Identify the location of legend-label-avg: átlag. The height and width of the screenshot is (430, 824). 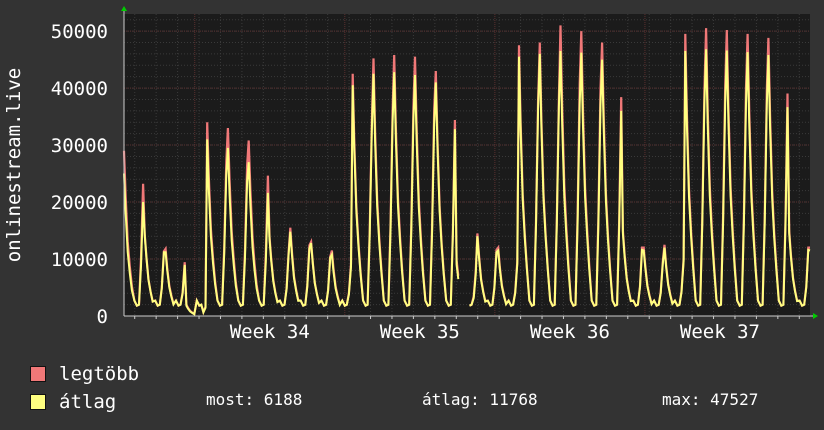
(88, 402).